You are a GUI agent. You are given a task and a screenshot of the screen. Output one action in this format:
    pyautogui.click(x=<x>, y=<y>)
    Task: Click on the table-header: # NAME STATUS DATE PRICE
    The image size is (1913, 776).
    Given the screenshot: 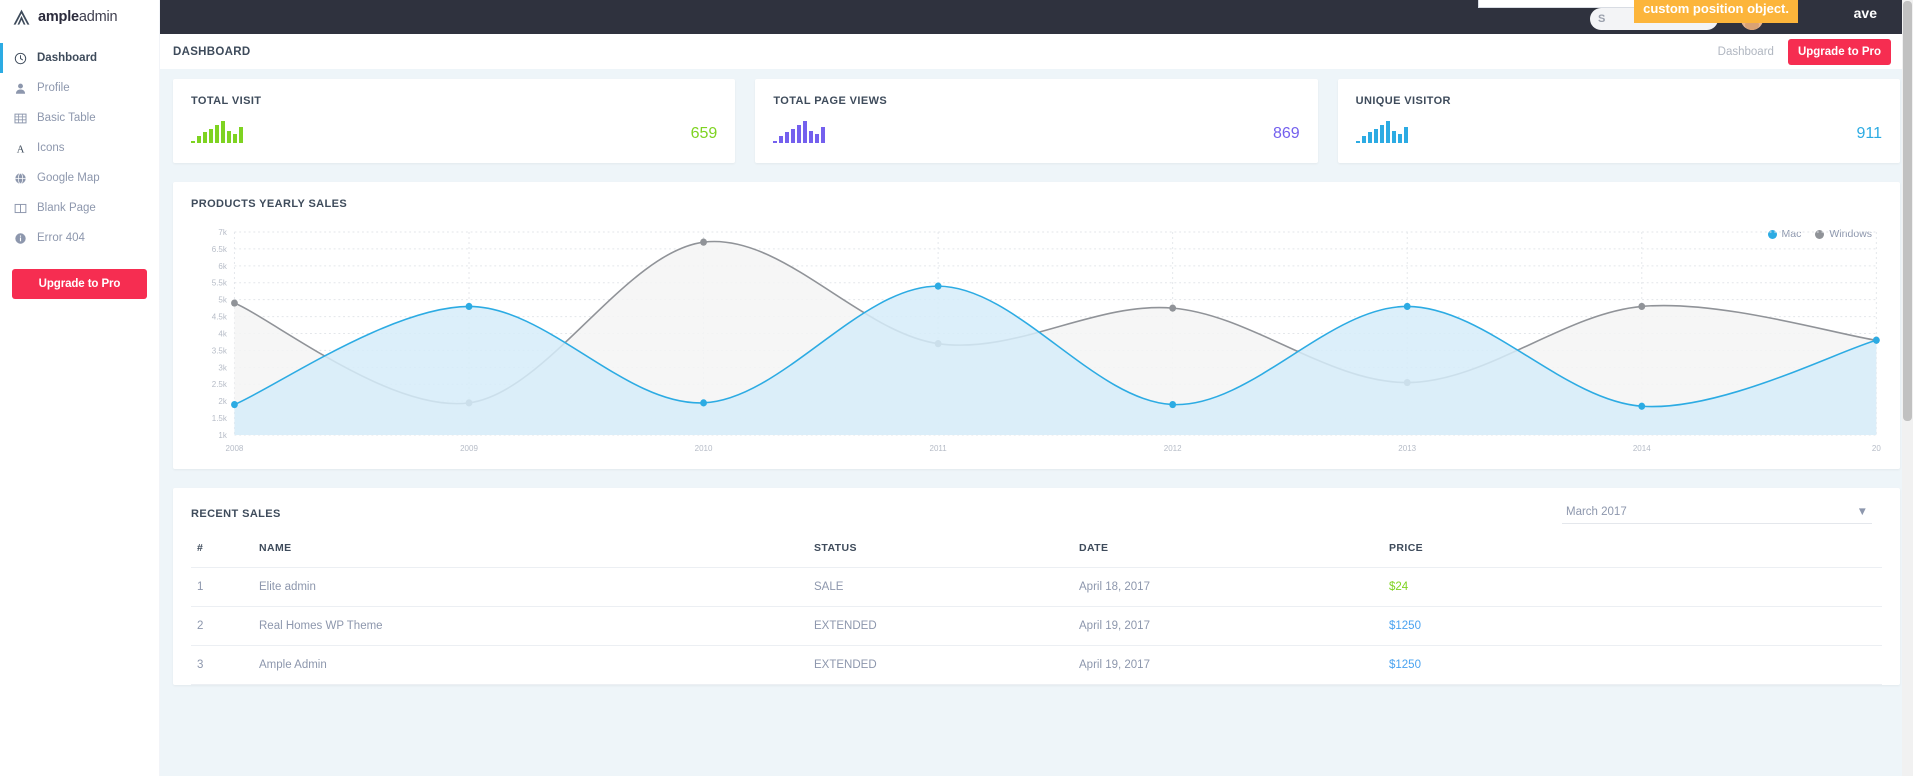 What is the action you would take?
    pyautogui.click(x=1036, y=553)
    